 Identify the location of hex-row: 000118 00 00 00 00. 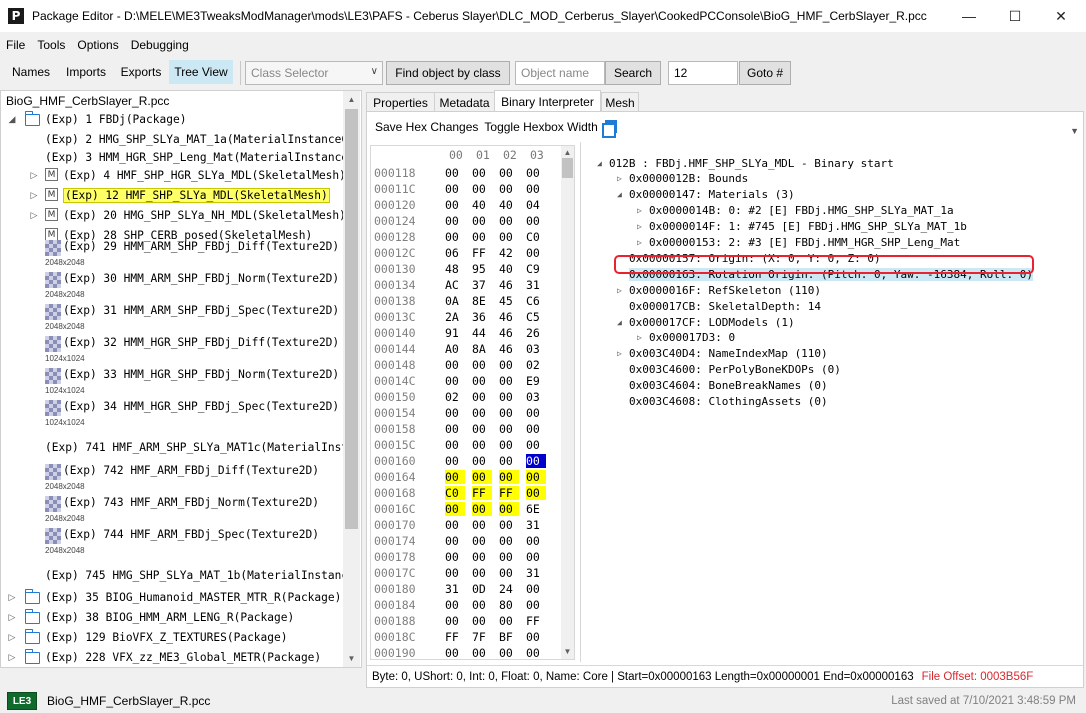
(465, 173).